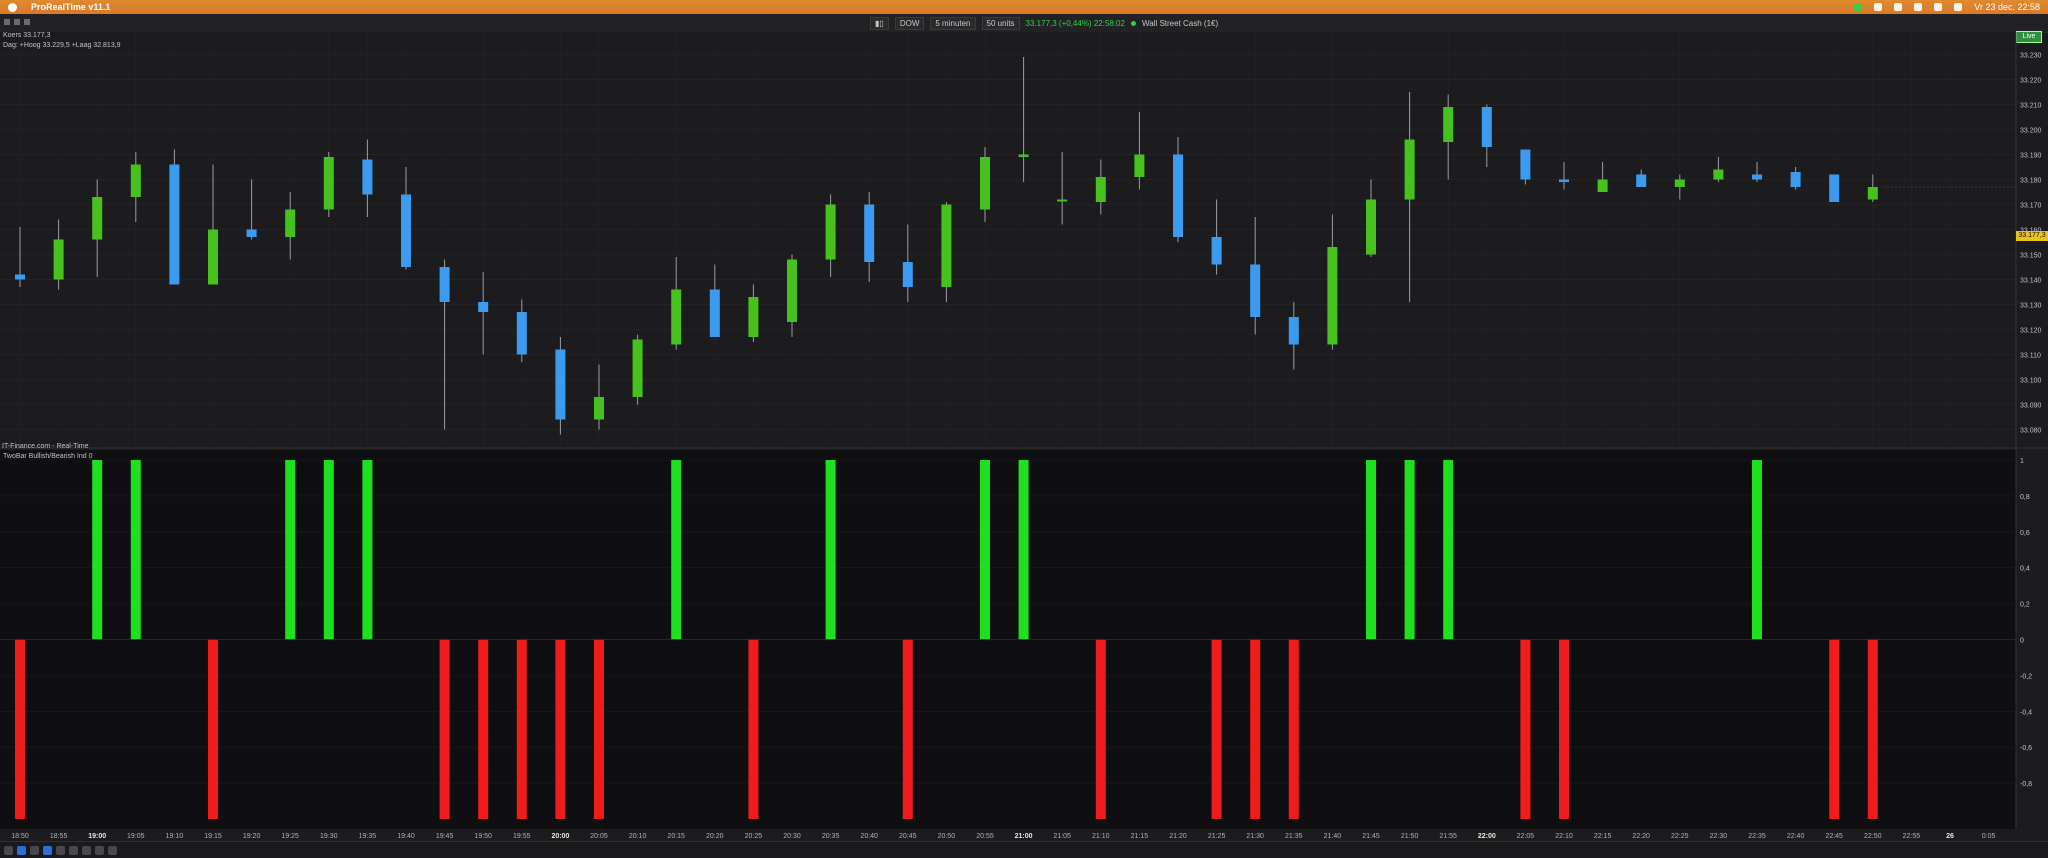  I want to click on time-axis-label: 19:15, so click(213, 836).